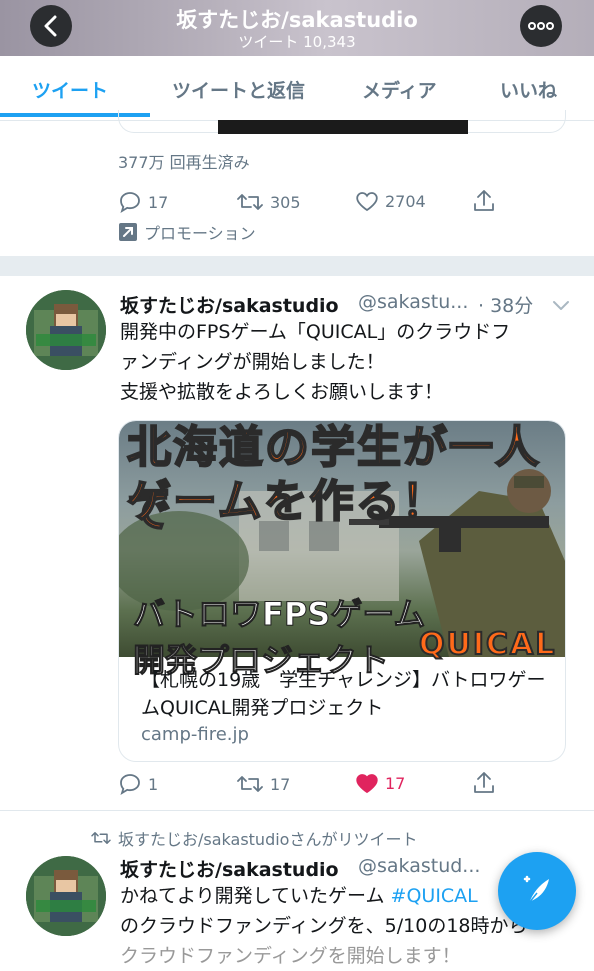  Describe the element at coordinates (487, 644) in the screenshot. I see `banner-logo: QUICAL` at that location.